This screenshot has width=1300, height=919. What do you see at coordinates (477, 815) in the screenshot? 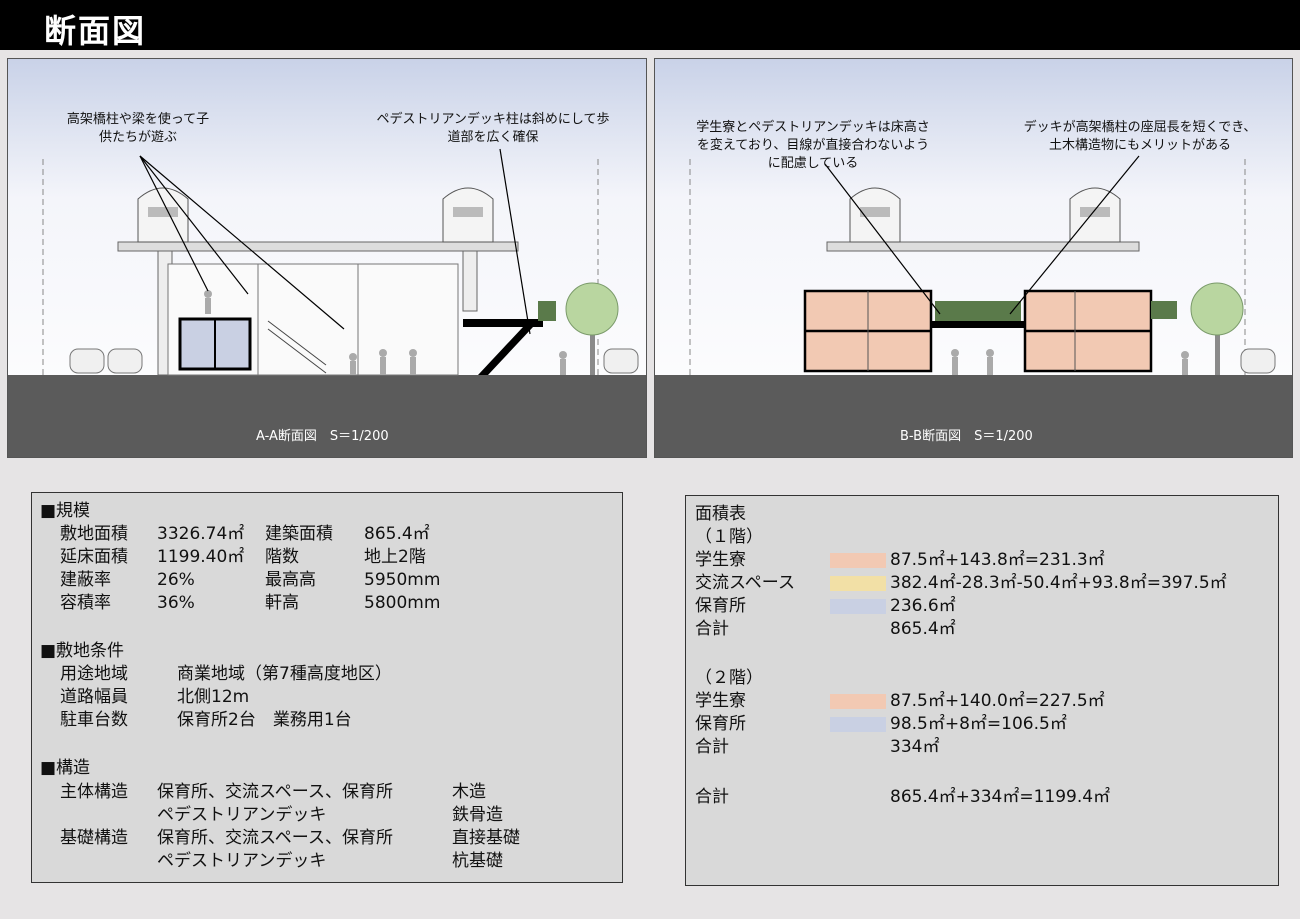
I see `structure-method: 鉄骨造` at bounding box center [477, 815].